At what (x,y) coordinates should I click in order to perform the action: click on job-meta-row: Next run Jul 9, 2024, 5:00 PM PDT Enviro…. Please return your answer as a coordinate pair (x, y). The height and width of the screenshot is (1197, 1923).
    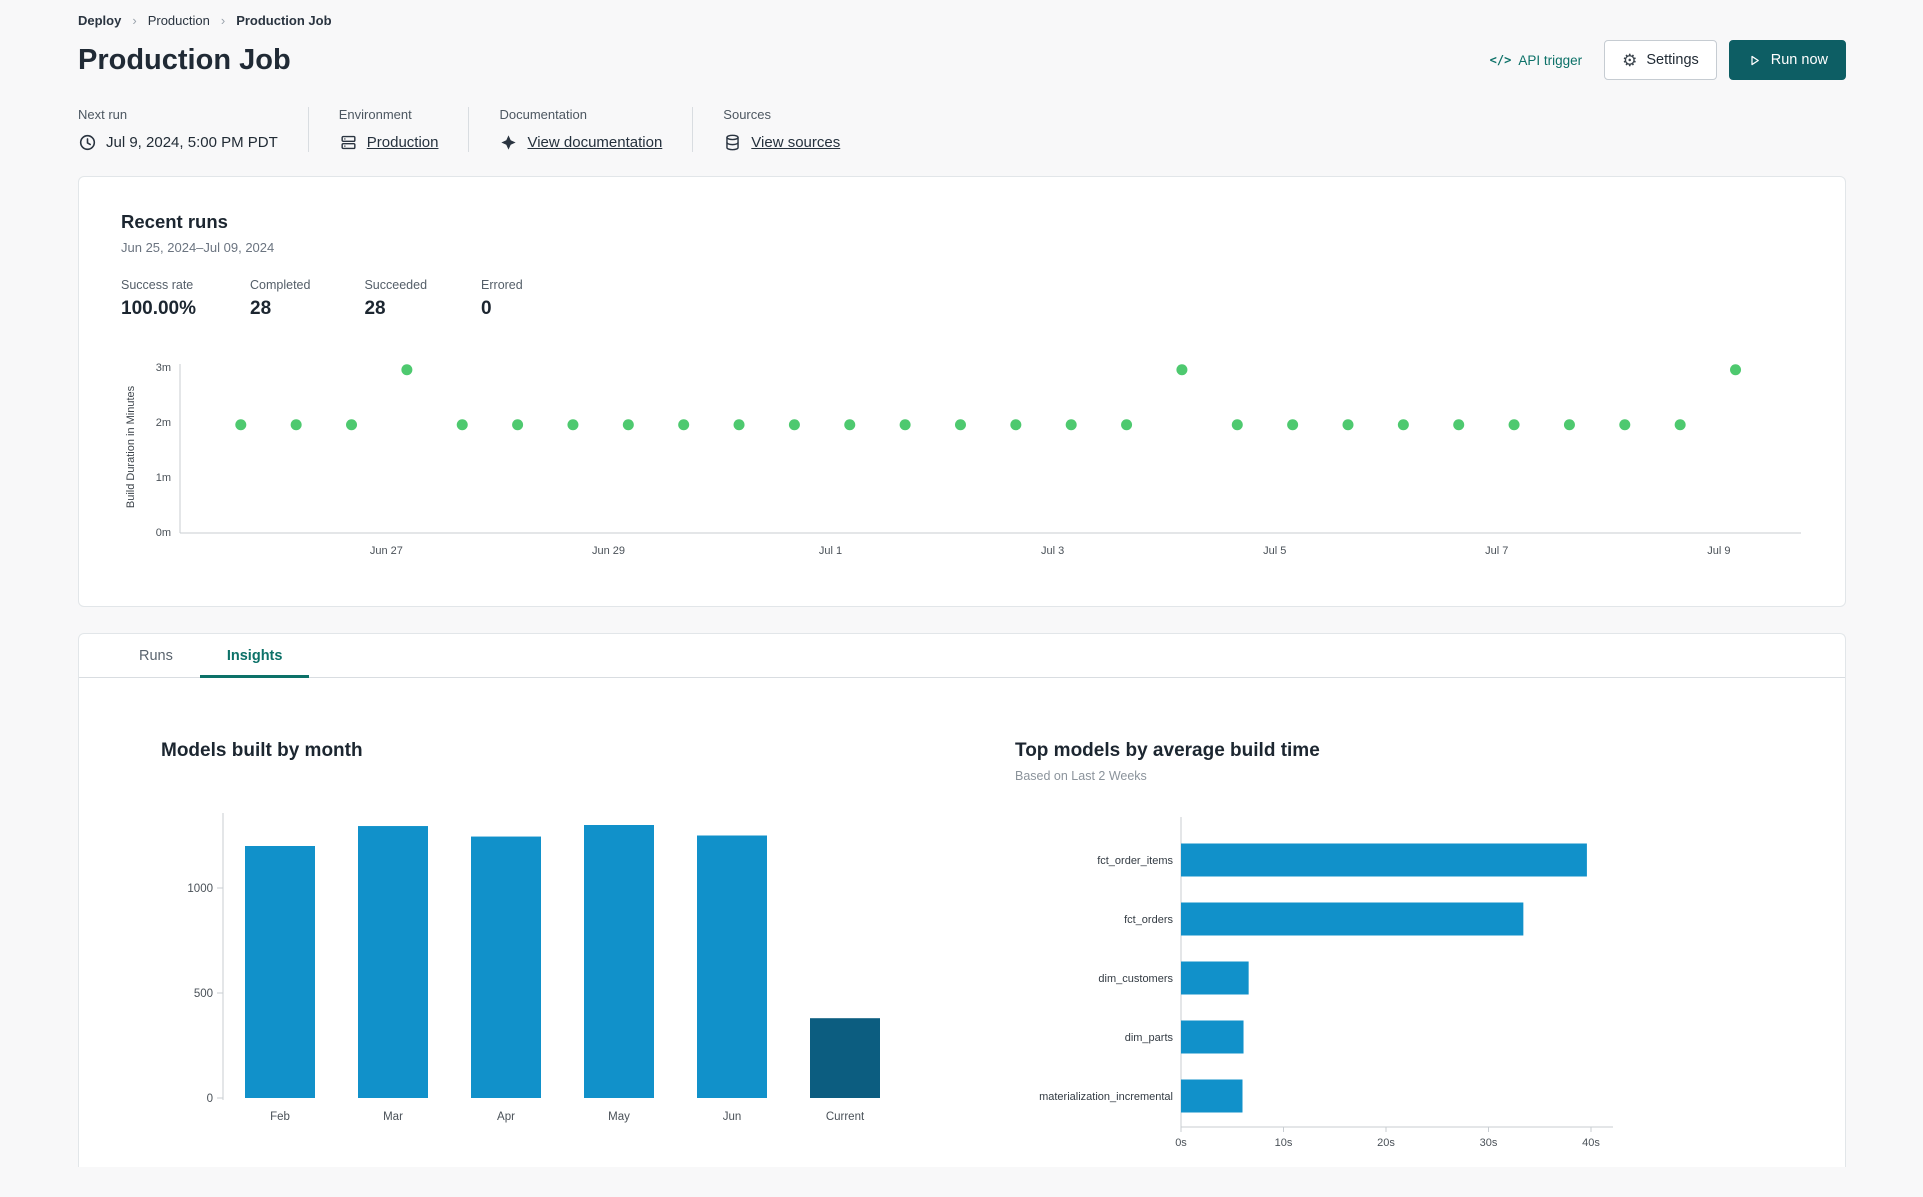
    Looking at the image, I should click on (961, 116).